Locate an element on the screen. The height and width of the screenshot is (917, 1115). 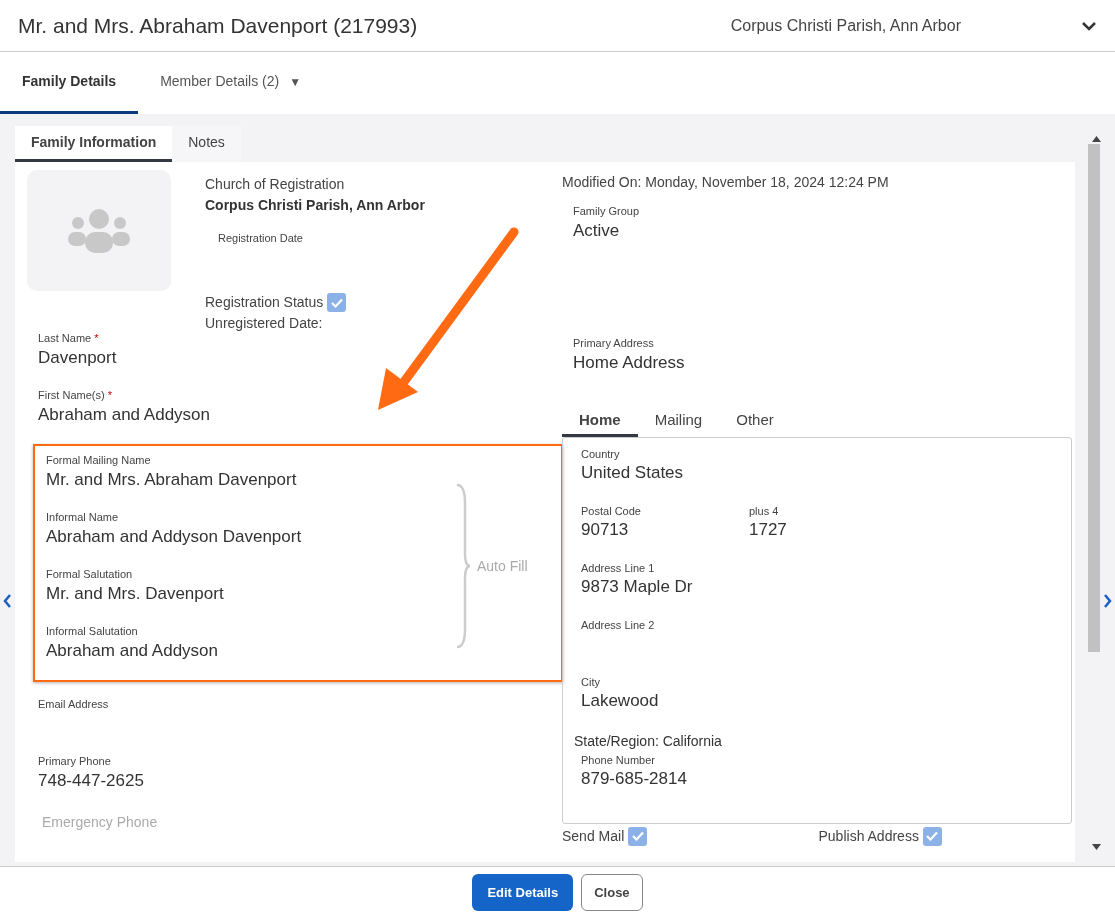
field-value: Corpus Christi Parish, Ann Arbor is located at coordinates (315, 205).